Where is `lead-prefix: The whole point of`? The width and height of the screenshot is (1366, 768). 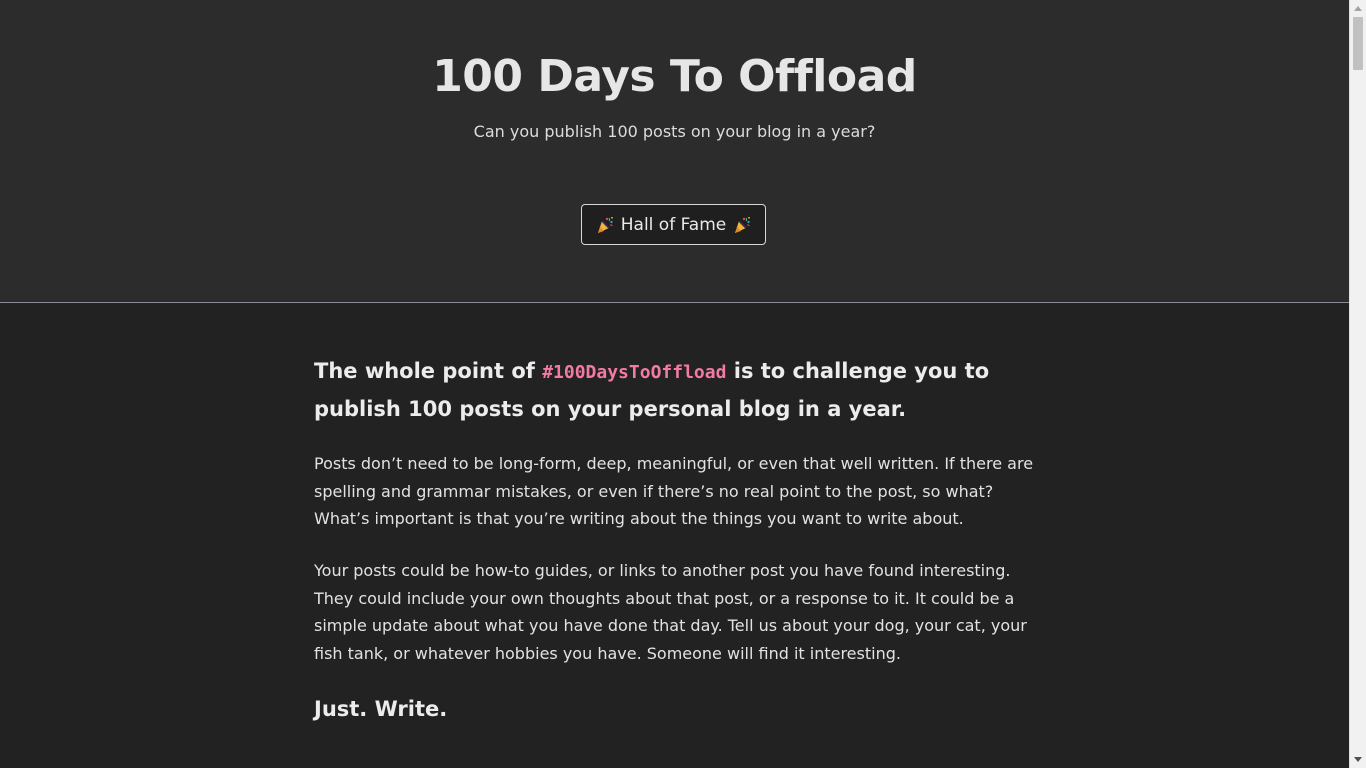 lead-prefix: The whole point of is located at coordinates (428, 371).